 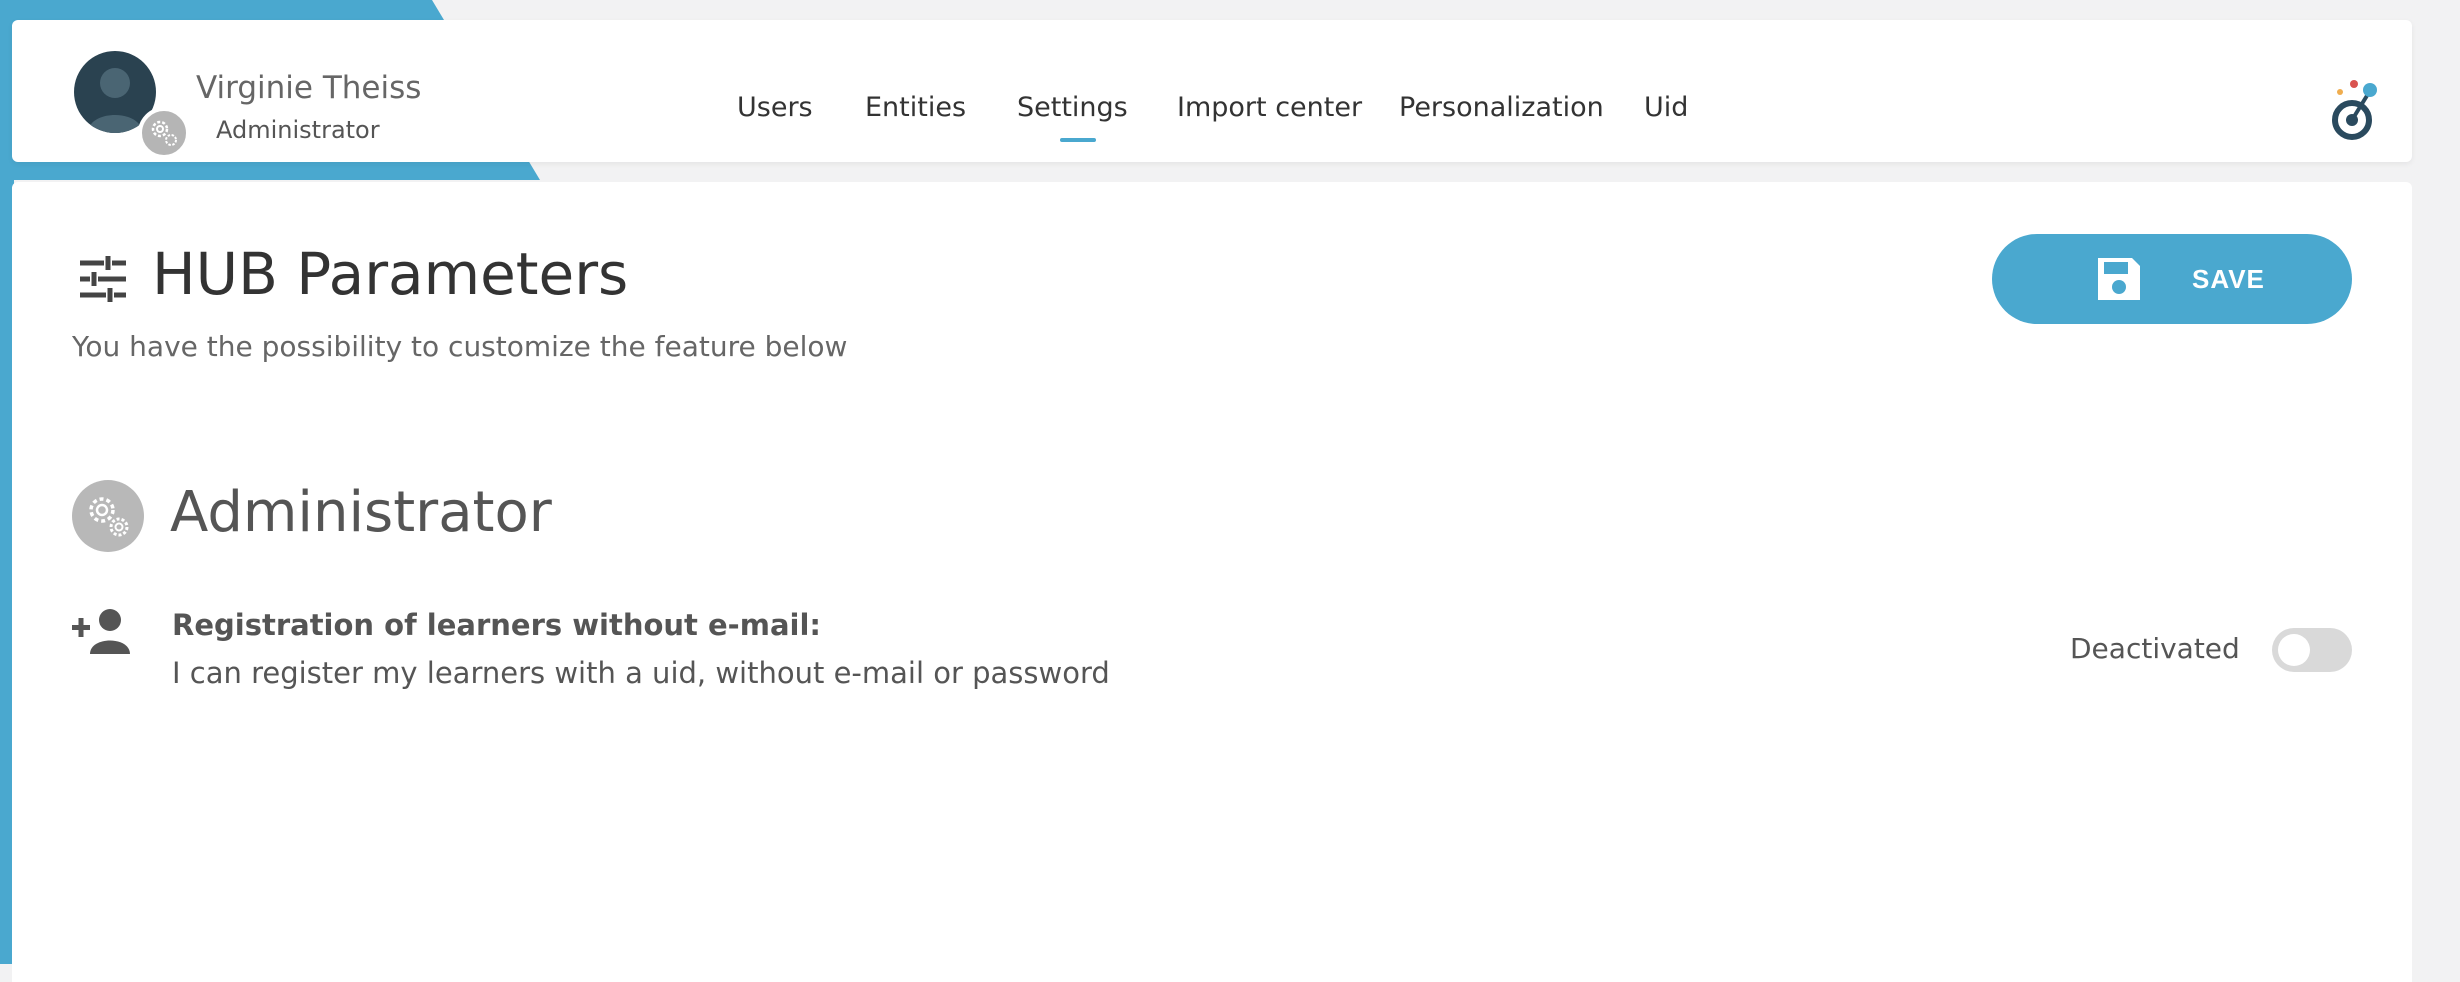 I want to click on floppy-disk-icon, so click(x=2119, y=279).